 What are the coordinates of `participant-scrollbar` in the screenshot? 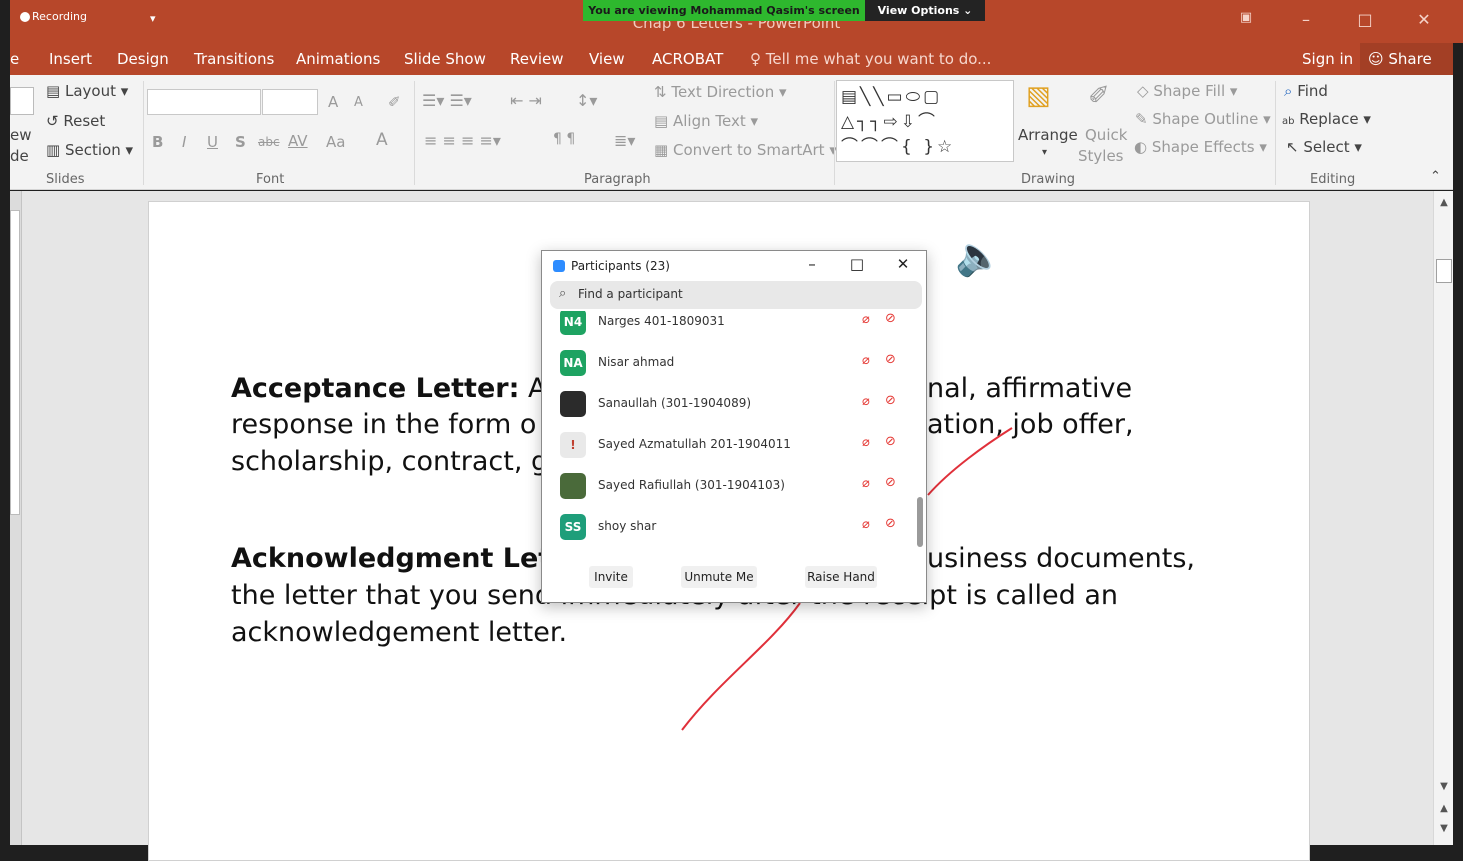 It's located at (920, 430).